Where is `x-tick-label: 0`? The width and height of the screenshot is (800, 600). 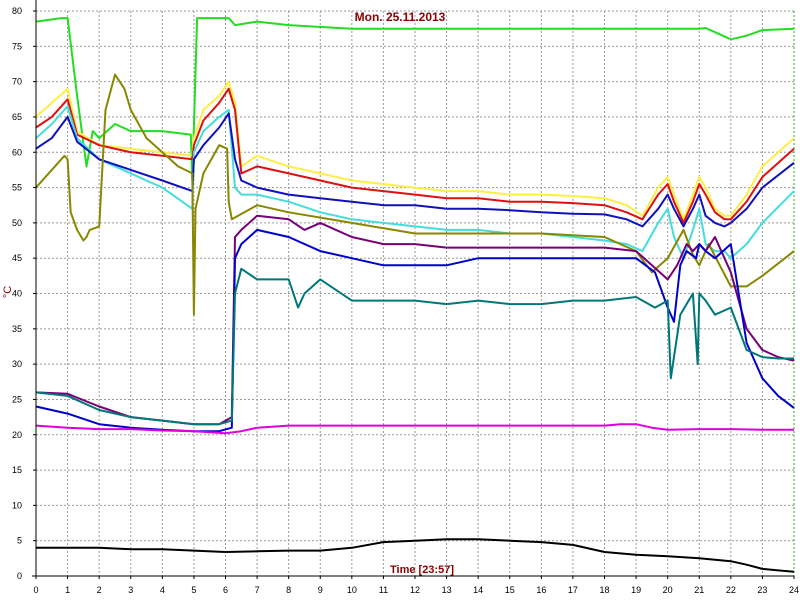
x-tick-label: 0 is located at coordinates (35, 590).